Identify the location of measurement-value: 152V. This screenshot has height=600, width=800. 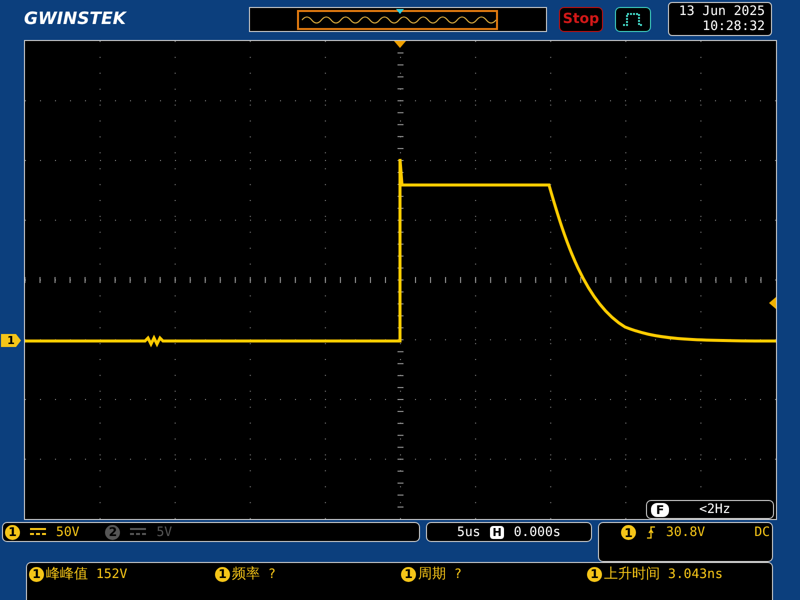
(112, 574).